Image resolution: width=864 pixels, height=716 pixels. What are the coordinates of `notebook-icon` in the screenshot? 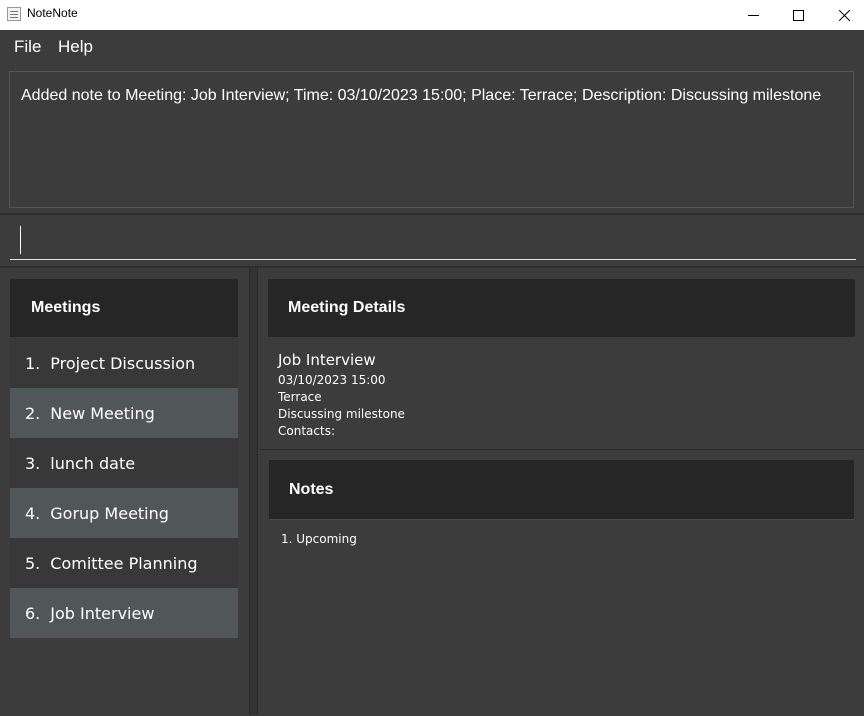 It's located at (14, 14).